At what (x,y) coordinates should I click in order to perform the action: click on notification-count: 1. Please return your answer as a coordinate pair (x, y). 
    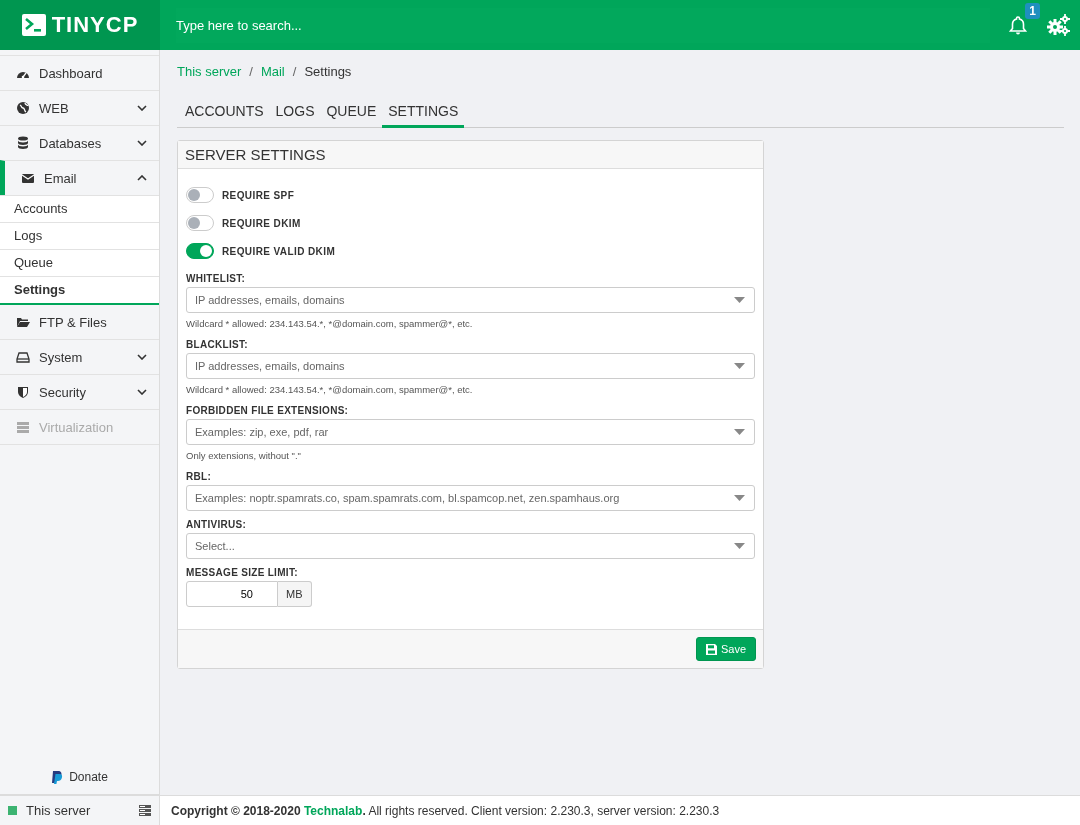
    Looking at the image, I should click on (1032, 11).